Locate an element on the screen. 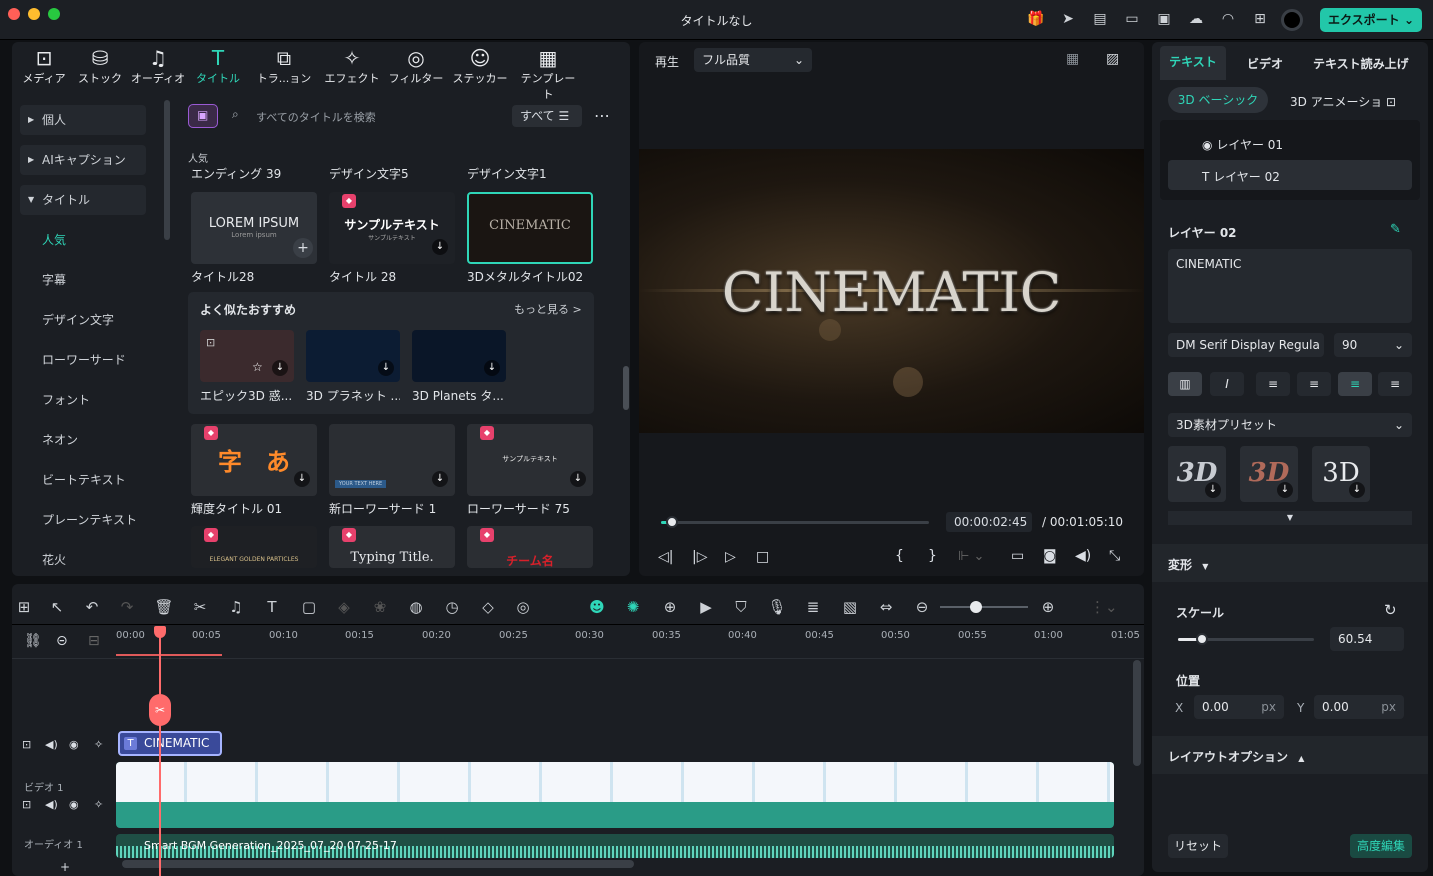 The image size is (1433, 876). mark-in-icon: { is located at coordinates (899, 556).